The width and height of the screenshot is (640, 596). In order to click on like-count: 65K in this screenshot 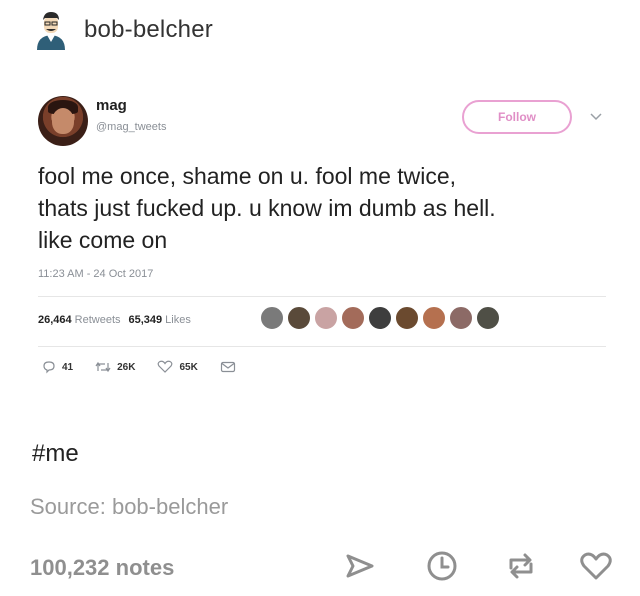, I will do `click(188, 367)`.